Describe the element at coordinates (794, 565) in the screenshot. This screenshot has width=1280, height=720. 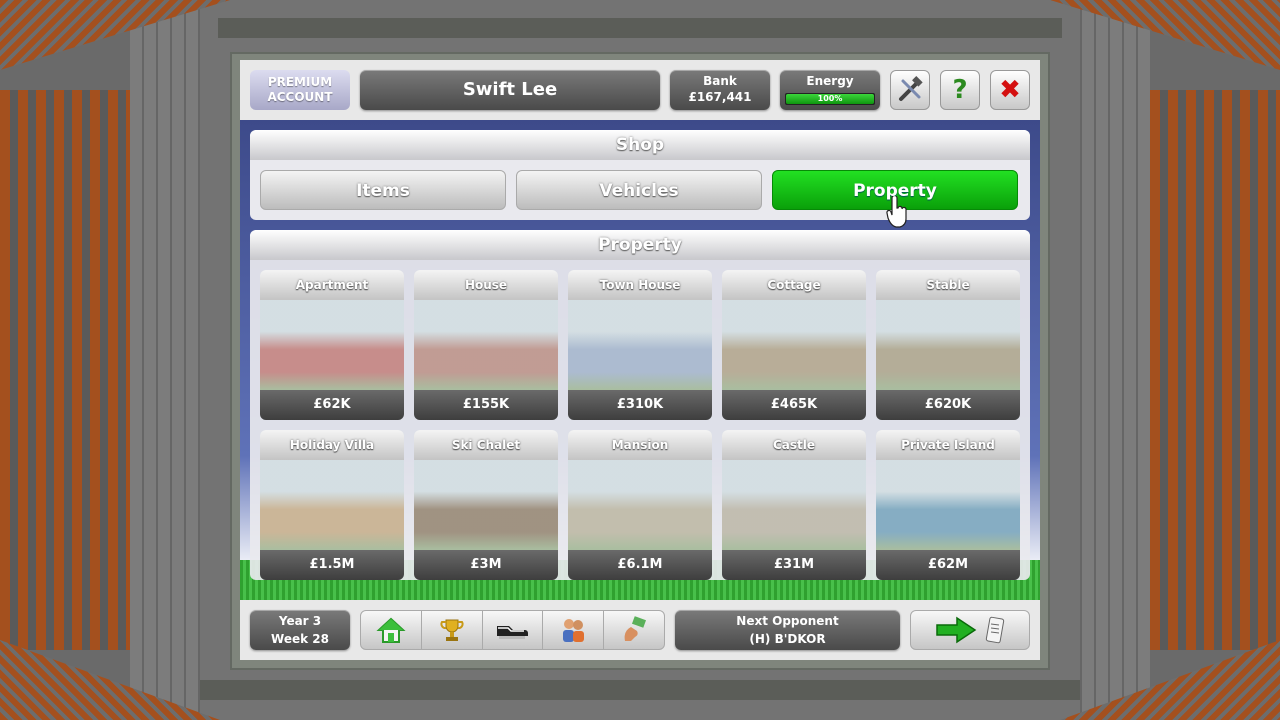
I see `property-card-price: £31M` at that location.